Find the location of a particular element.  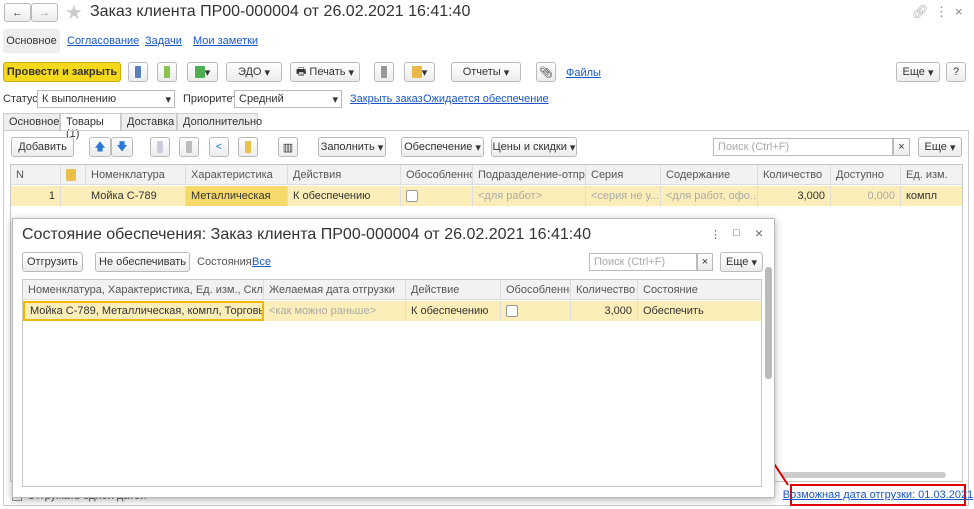

structure-icon is located at coordinates (384, 72).